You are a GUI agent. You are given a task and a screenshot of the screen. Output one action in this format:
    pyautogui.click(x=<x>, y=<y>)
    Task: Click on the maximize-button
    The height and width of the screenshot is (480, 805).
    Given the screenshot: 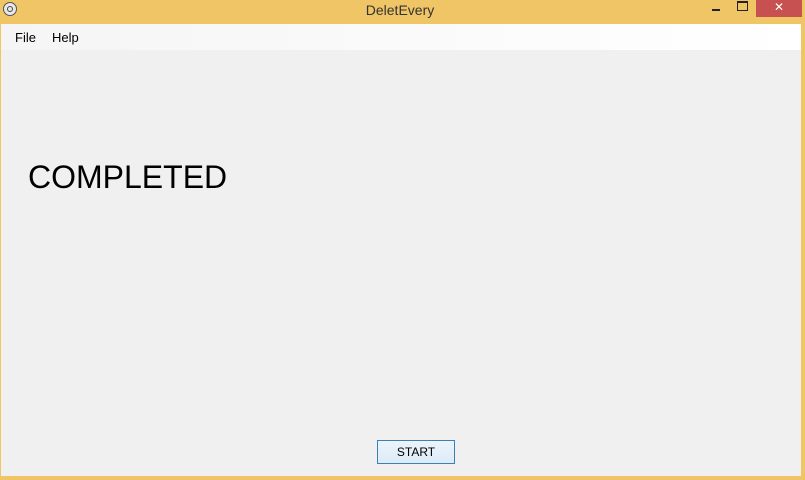 What is the action you would take?
    pyautogui.click(x=742, y=8)
    